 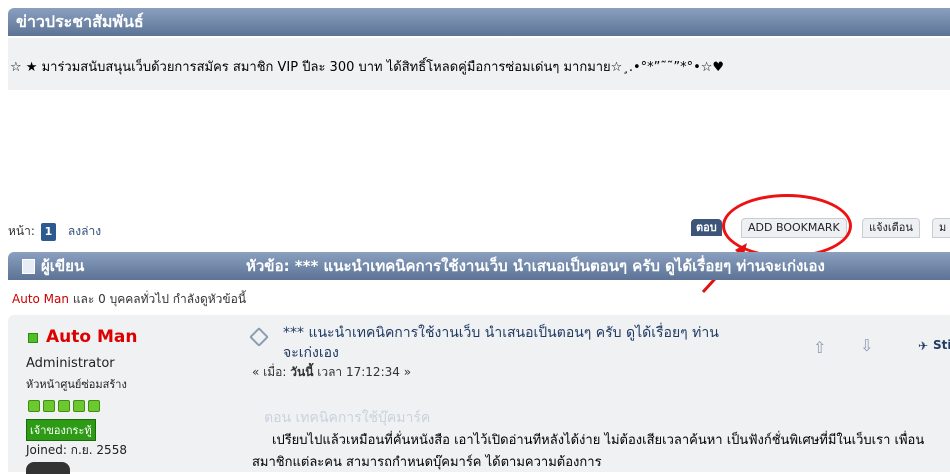 I want to click on rank-stars, so click(x=64, y=406).